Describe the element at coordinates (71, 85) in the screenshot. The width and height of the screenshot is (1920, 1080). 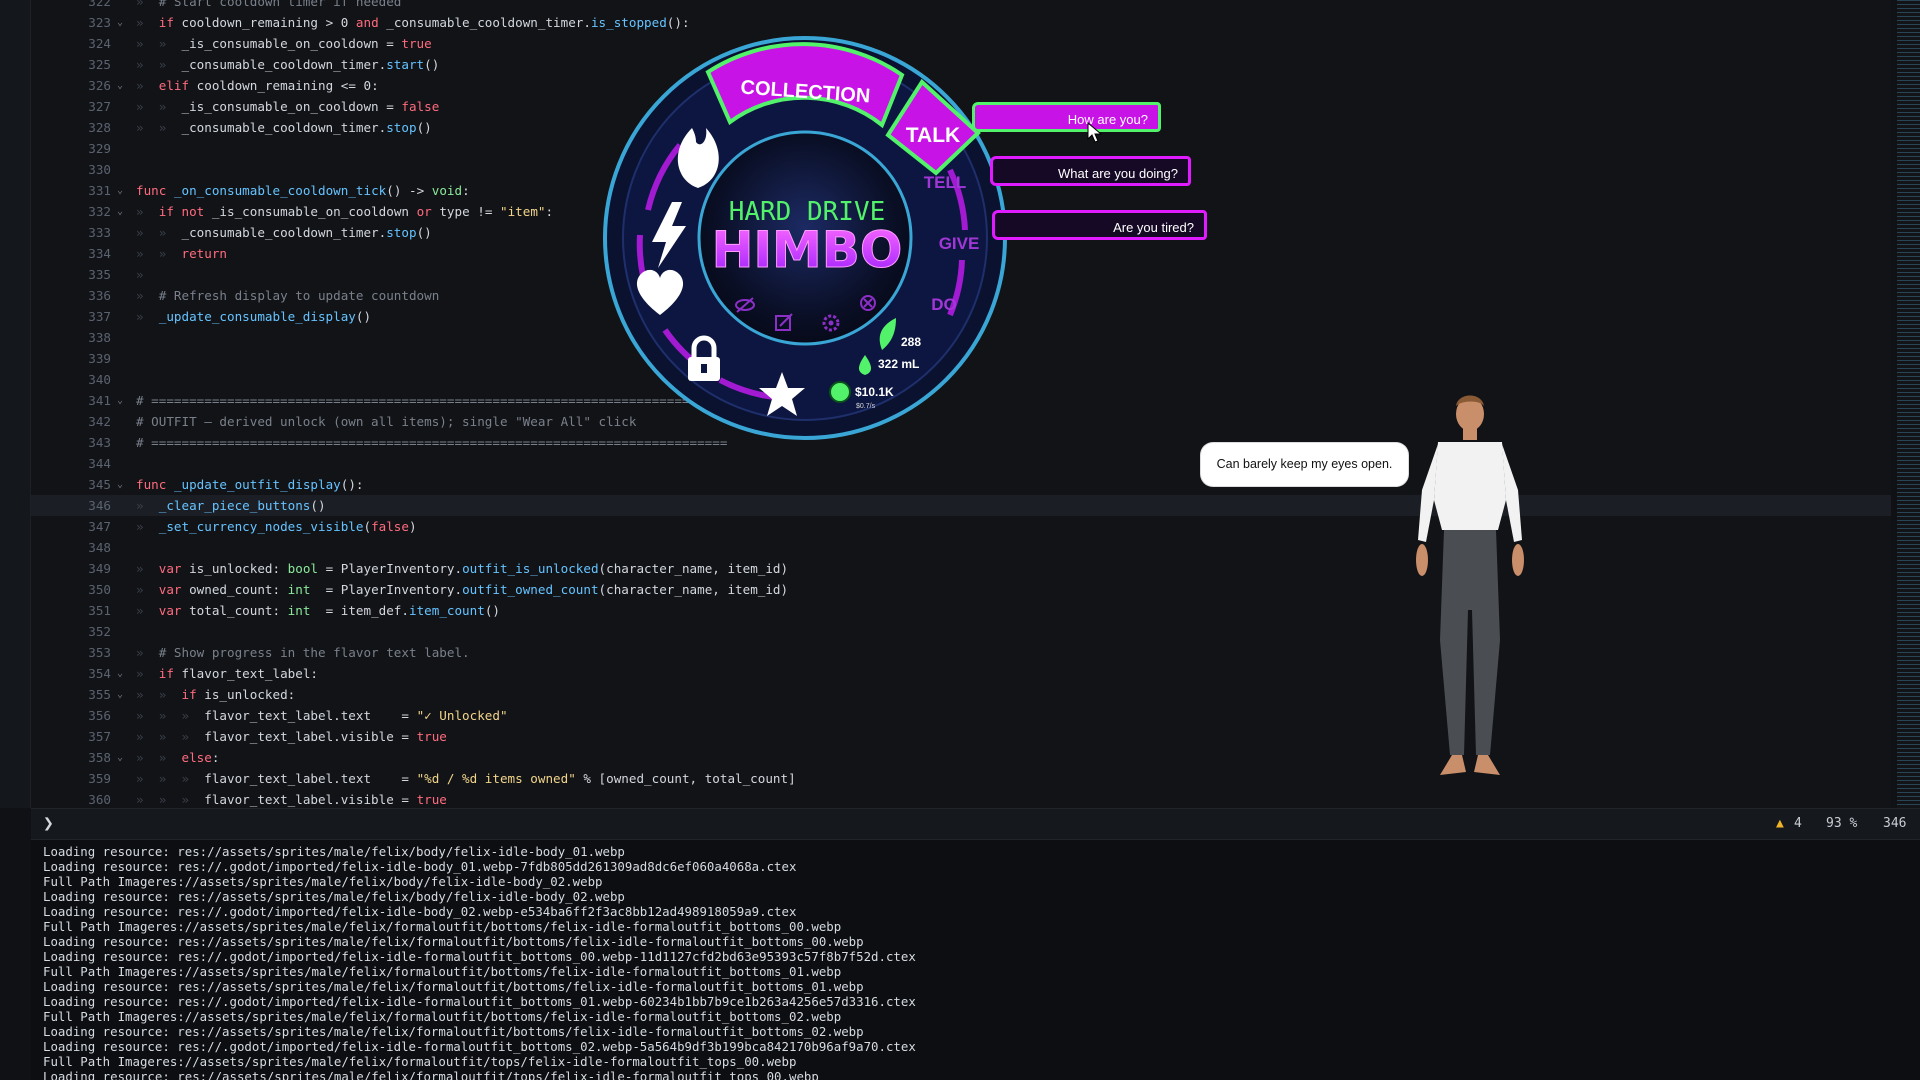
I see `line-number: 326` at that location.